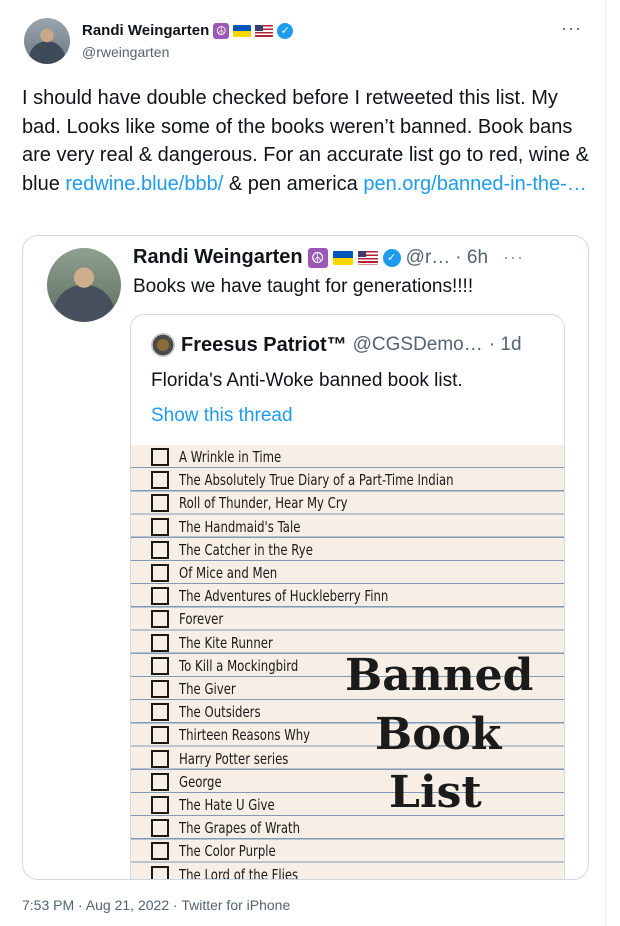  I want to click on author-name-row: Randi Weingarten ☮ ✓, so click(188, 30).